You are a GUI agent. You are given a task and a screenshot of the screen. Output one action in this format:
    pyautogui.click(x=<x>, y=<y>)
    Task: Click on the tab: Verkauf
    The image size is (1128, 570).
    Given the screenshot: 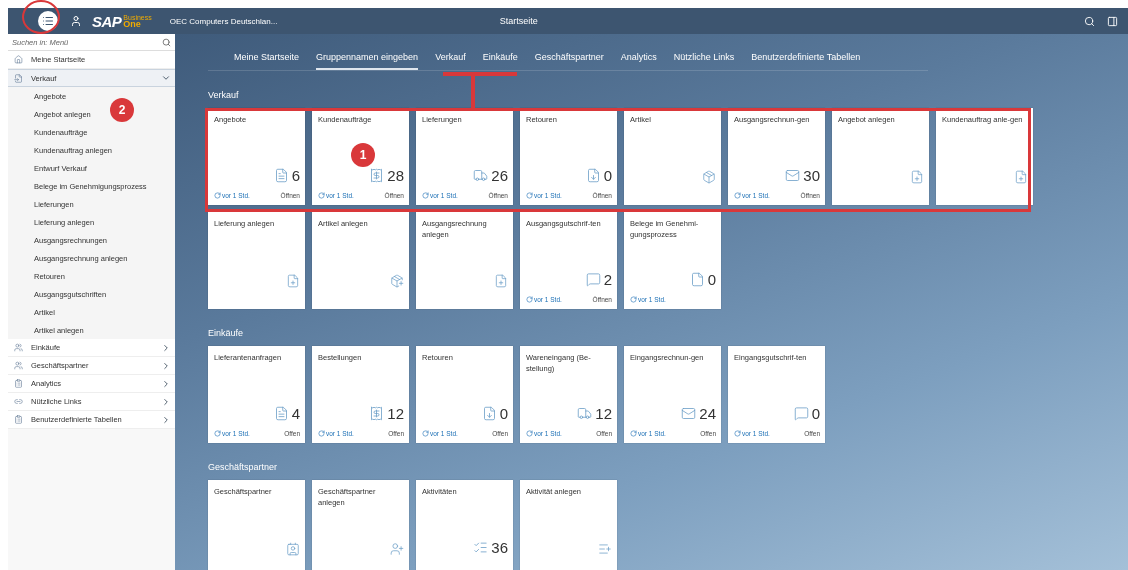 What is the action you would take?
    pyautogui.click(x=450, y=59)
    